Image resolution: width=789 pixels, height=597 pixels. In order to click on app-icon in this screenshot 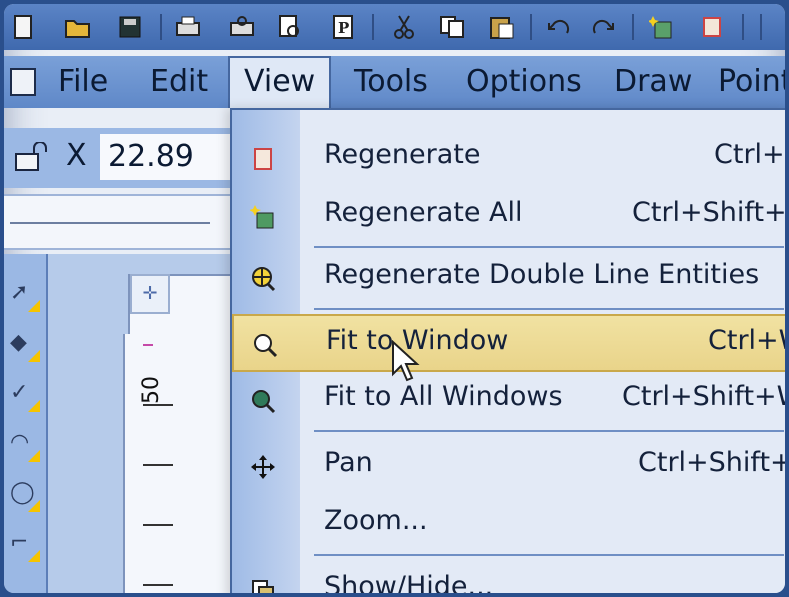, I will do `click(23, 82)`.